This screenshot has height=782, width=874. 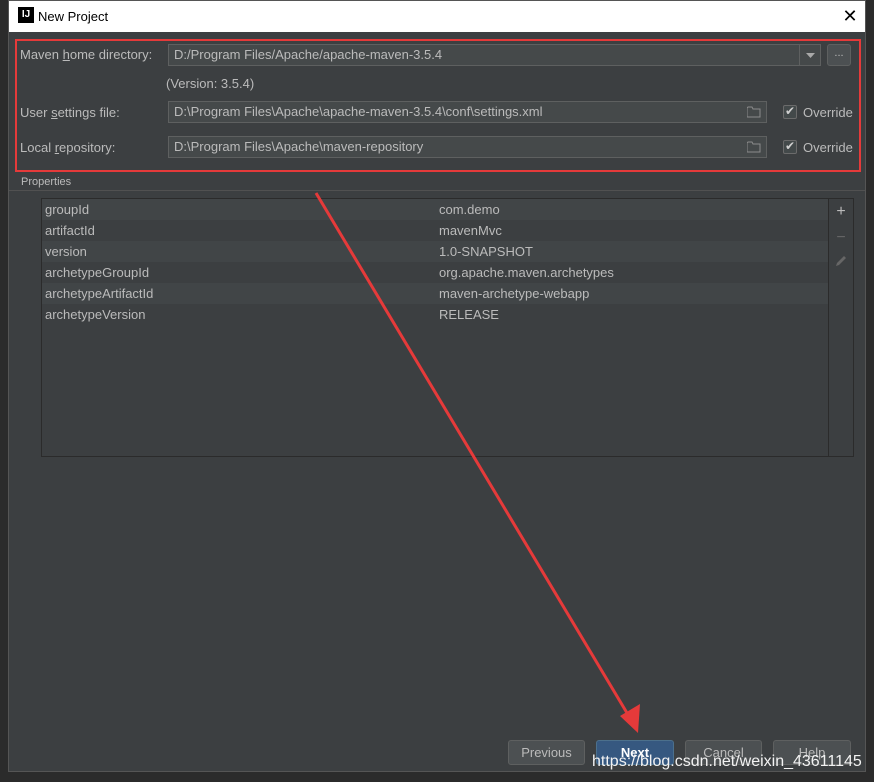 What do you see at coordinates (467, 147) in the screenshot?
I see `local-repository-input: D:\Program Files\Apache\maven-repository` at bounding box center [467, 147].